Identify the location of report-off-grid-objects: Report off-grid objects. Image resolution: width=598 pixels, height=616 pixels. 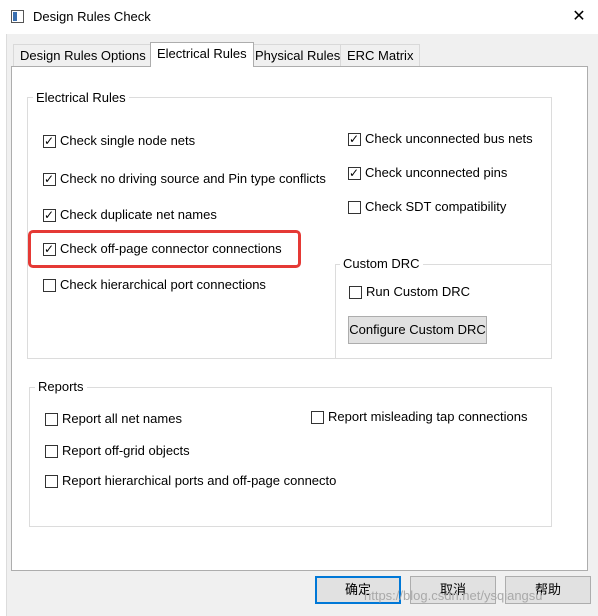
(117, 451).